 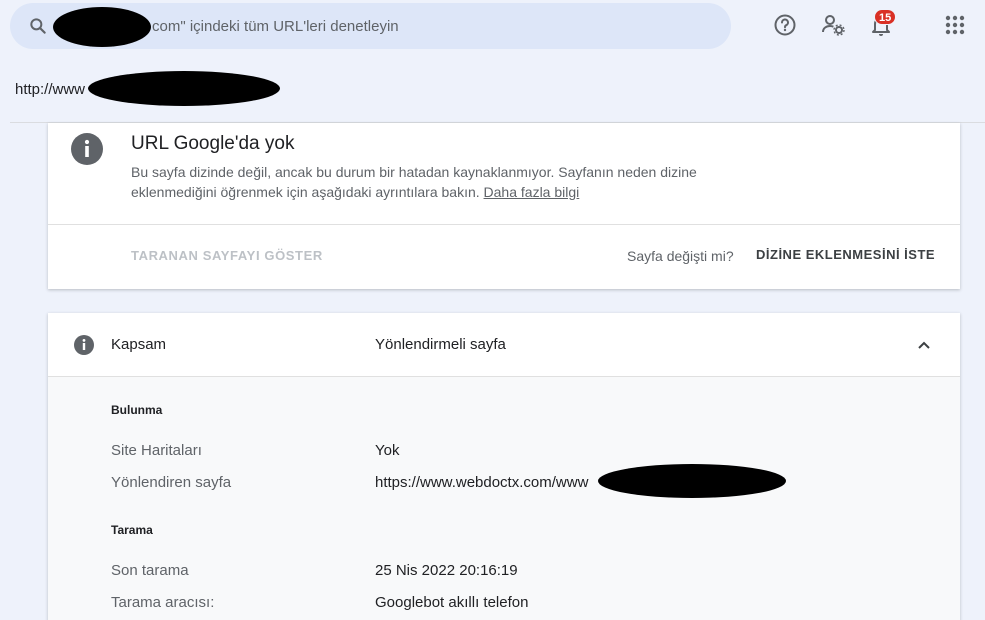 What do you see at coordinates (924, 345) in the screenshot?
I see `chevron-up-icon` at bounding box center [924, 345].